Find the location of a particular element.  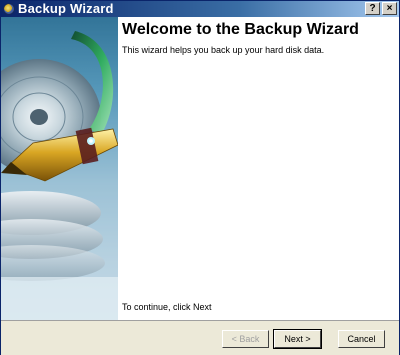

page-title: Welcome to the Backup Wizard is located at coordinates (240, 29).